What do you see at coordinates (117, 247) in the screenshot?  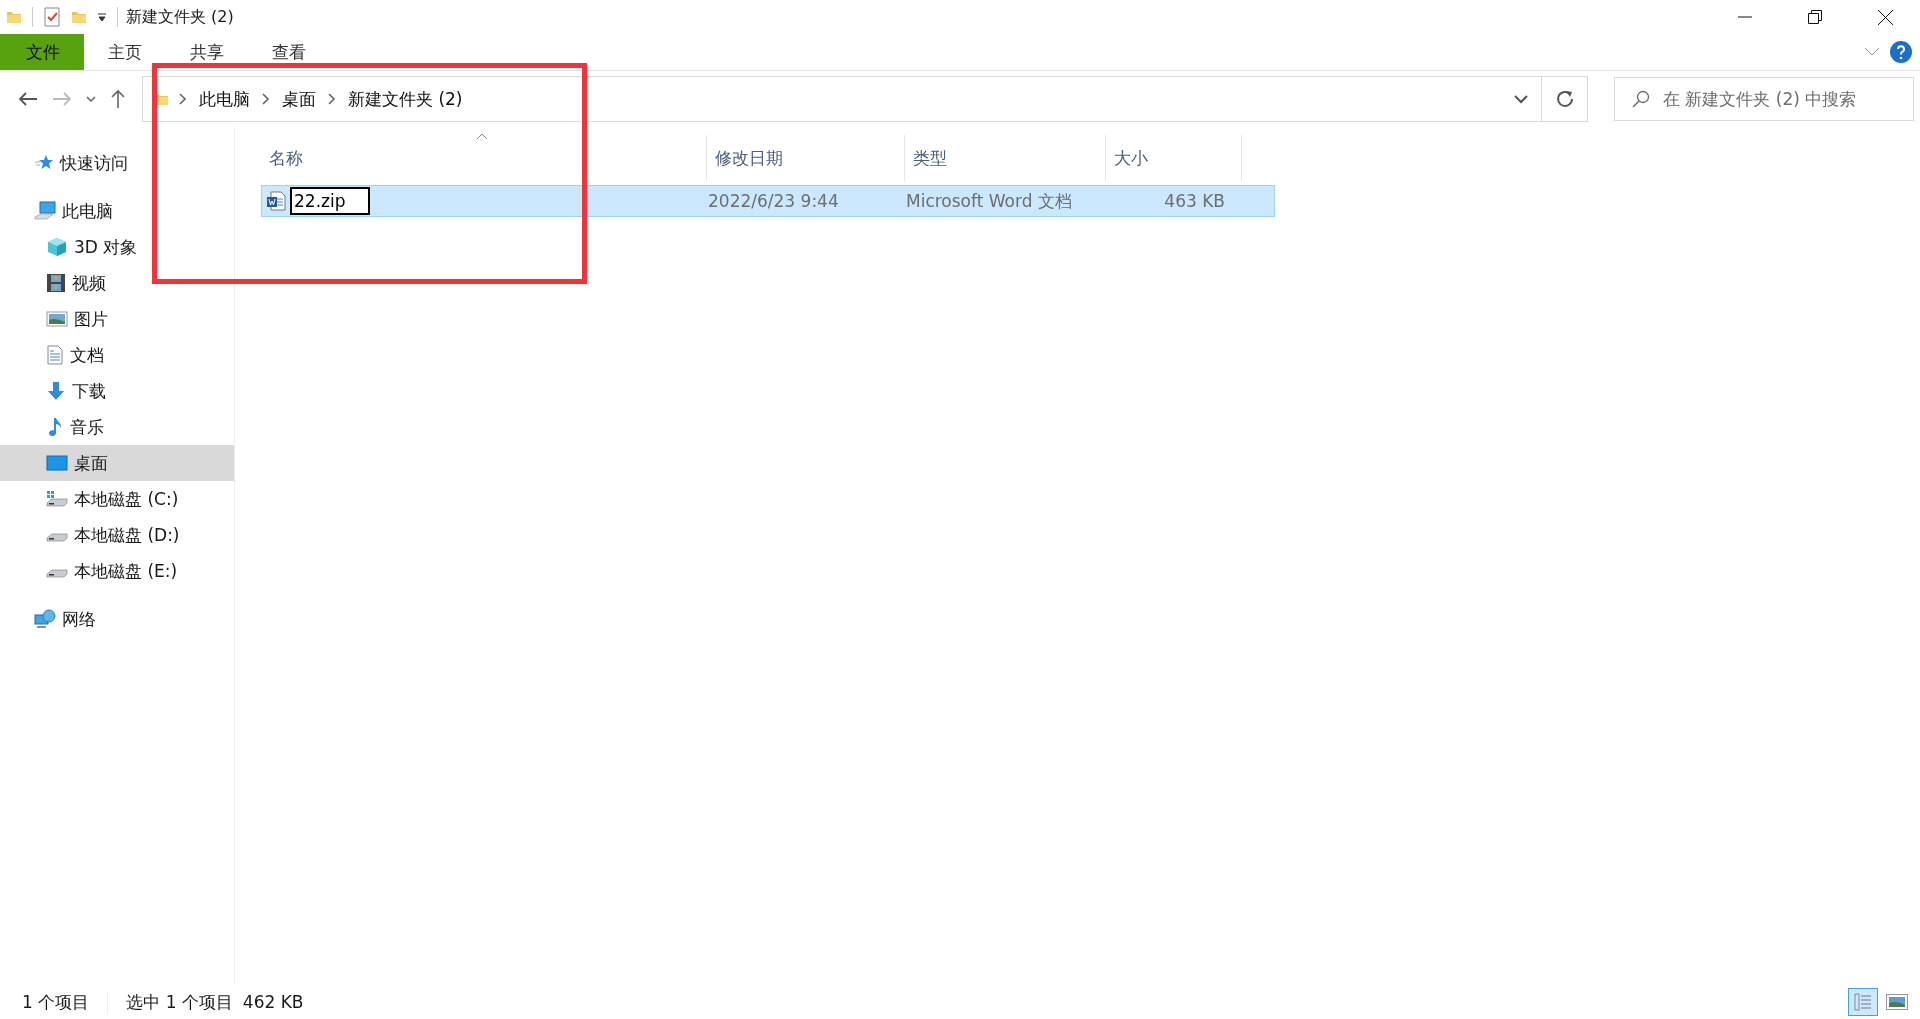 I see `nav-item: 3D 对象` at bounding box center [117, 247].